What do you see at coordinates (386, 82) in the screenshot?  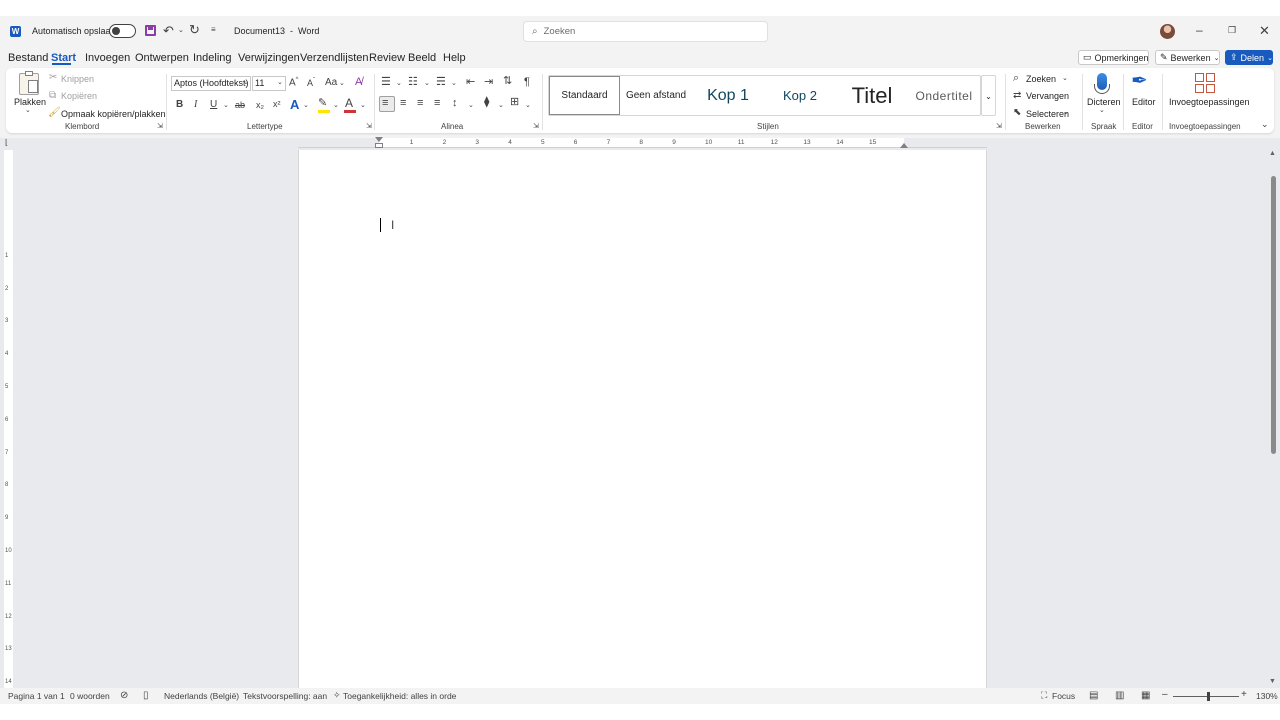 I see `bullets-icon: ☰` at bounding box center [386, 82].